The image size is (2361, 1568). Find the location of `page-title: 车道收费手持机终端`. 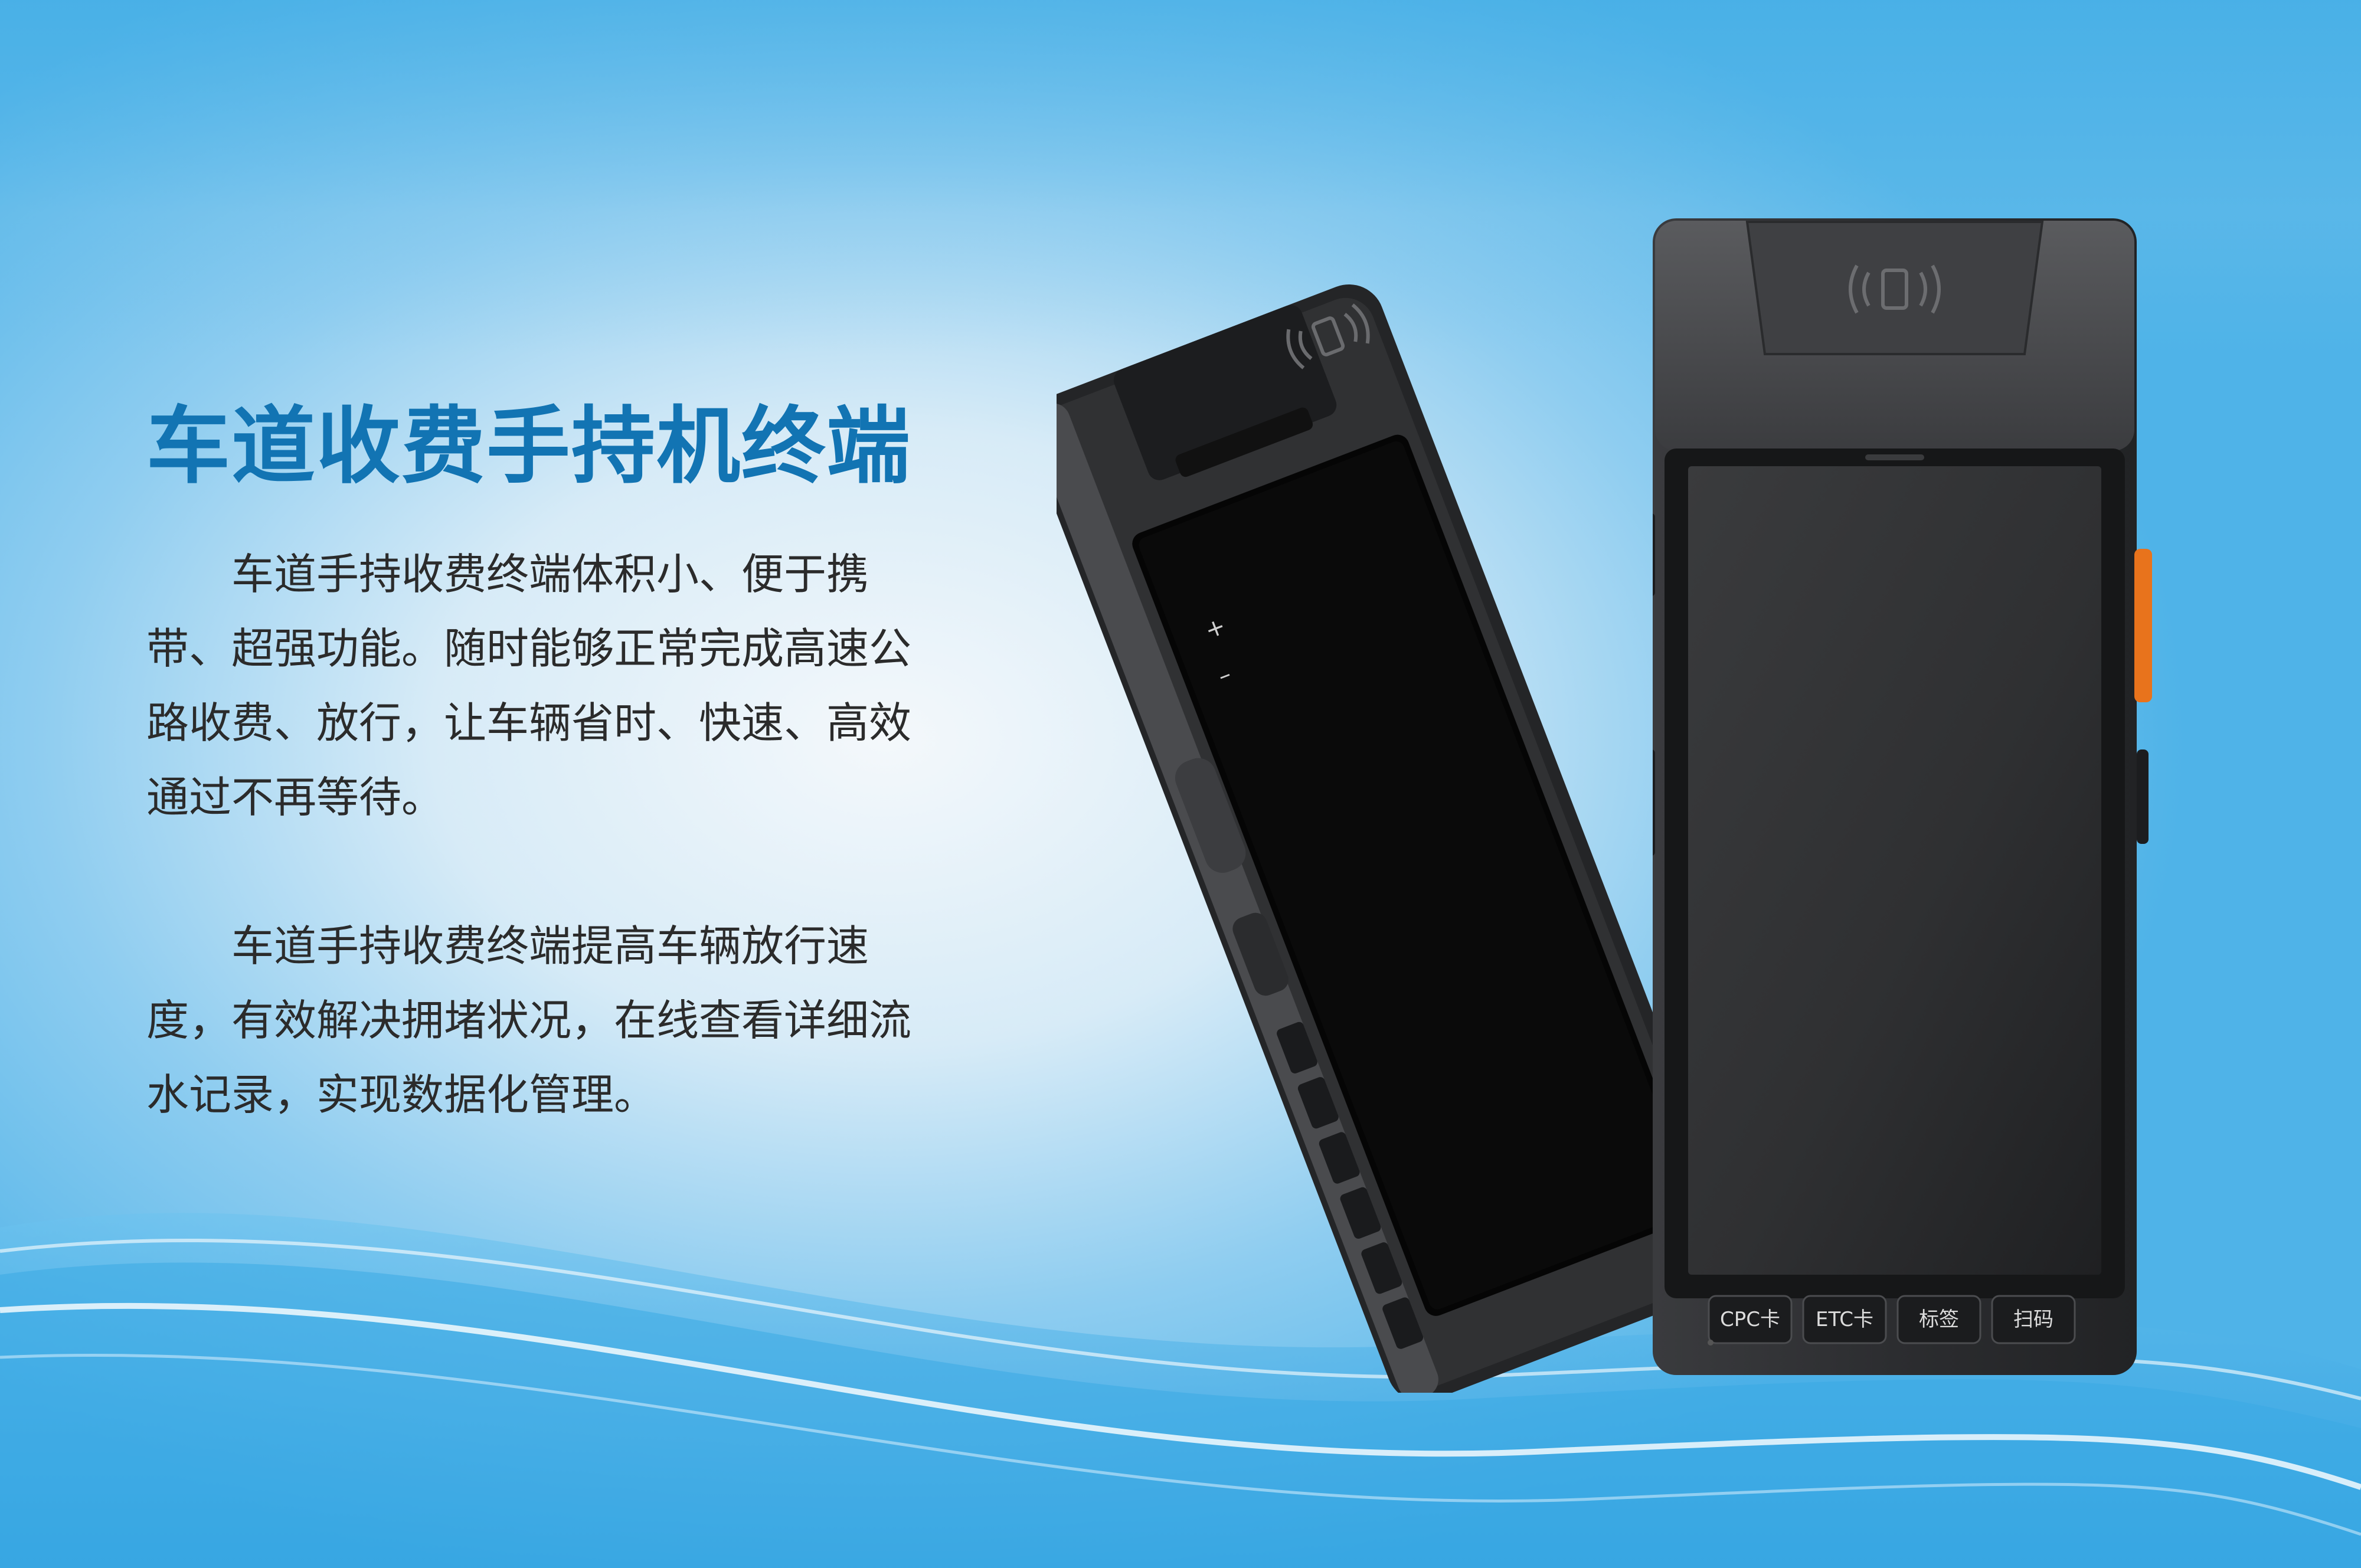

page-title: 车道收费手持机终端 is located at coordinates (529, 446).